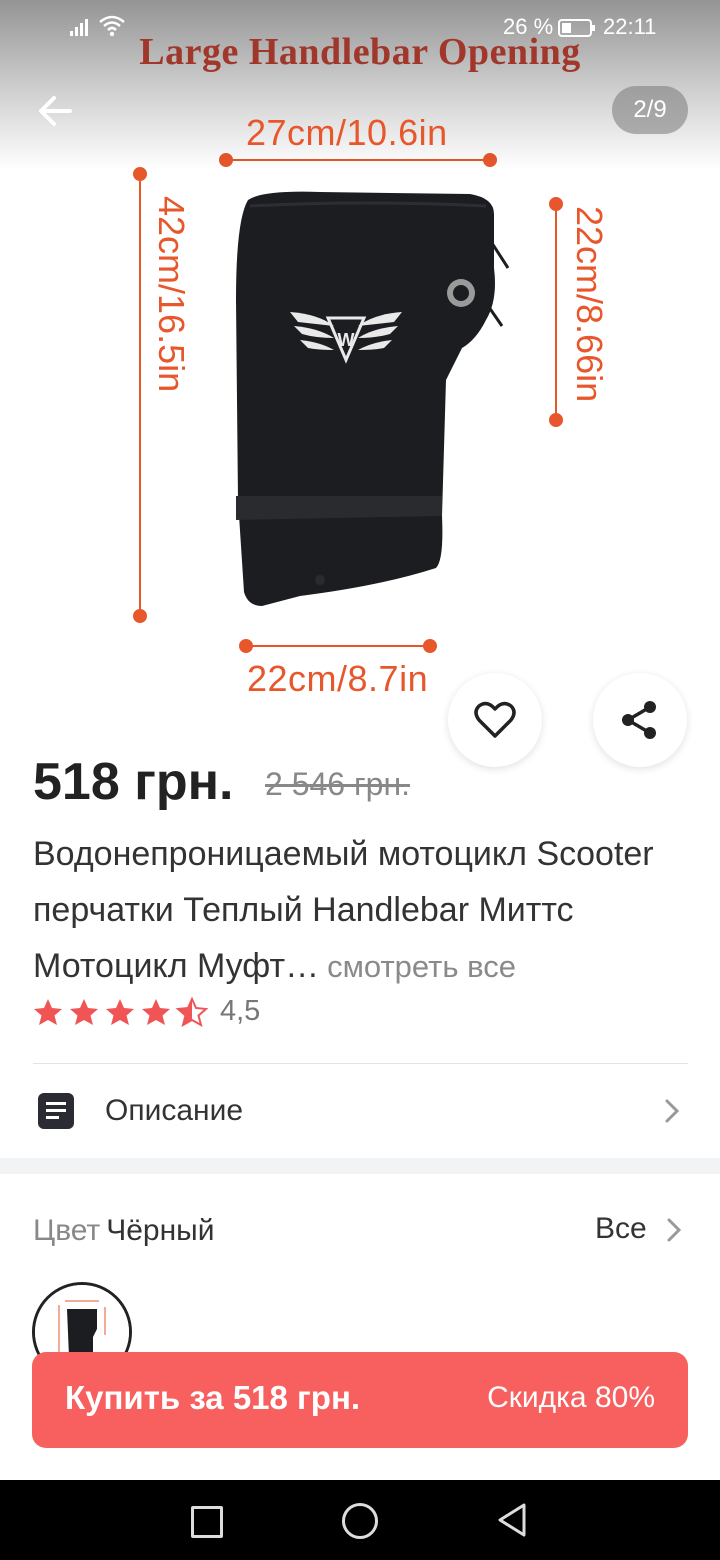  I want to click on color-all-link: Все, so click(621, 1229).